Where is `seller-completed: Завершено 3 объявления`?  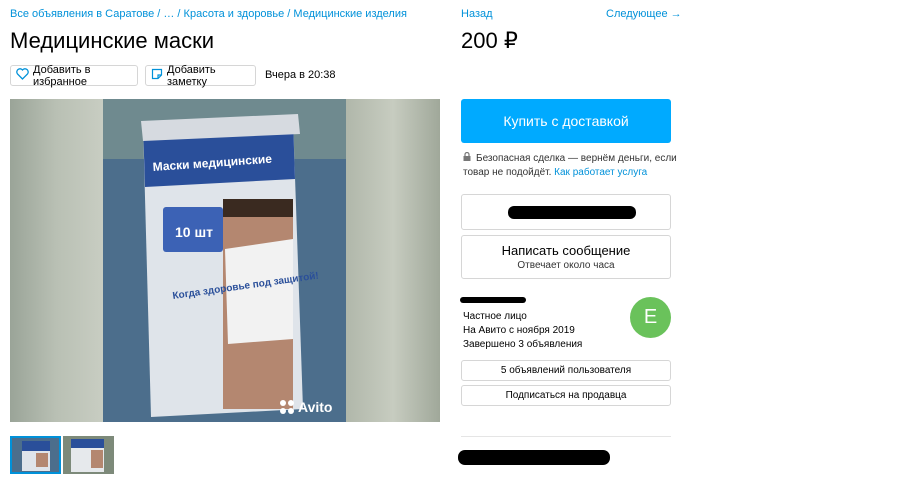 seller-completed: Завершено 3 объявления is located at coordinates (523, 344).